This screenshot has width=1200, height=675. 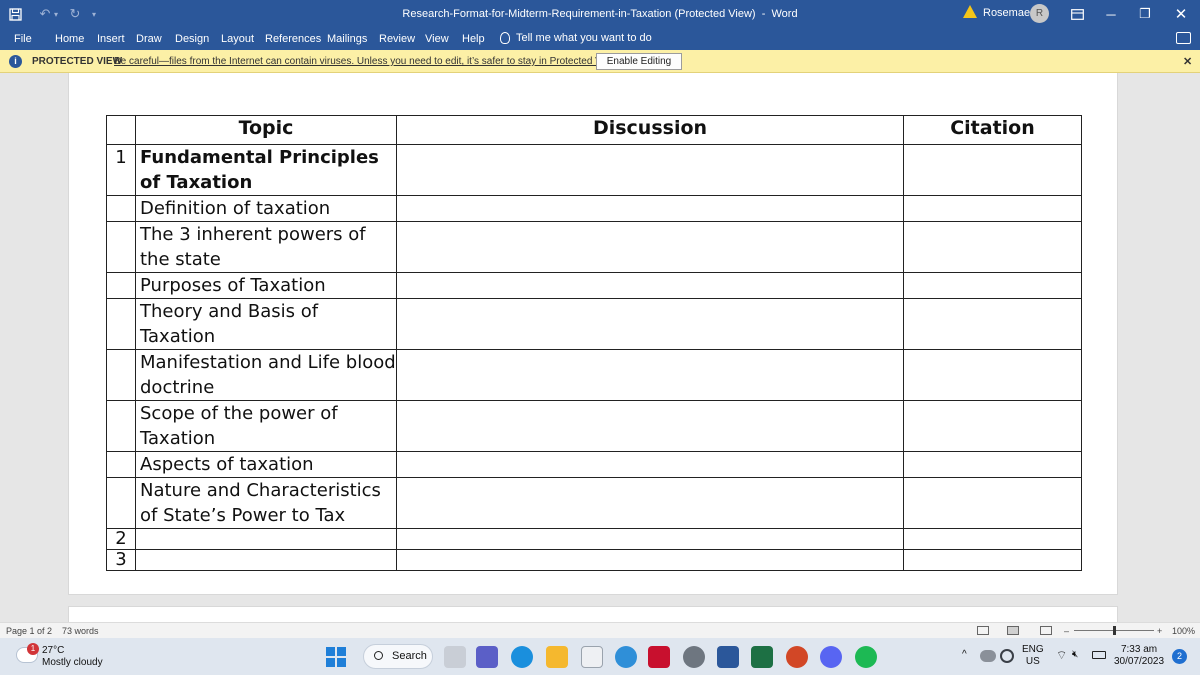 What do you see at coordinates (69, 39) in the screenshot?
I see `tab-home: Home` at bounding box center [69, 39].